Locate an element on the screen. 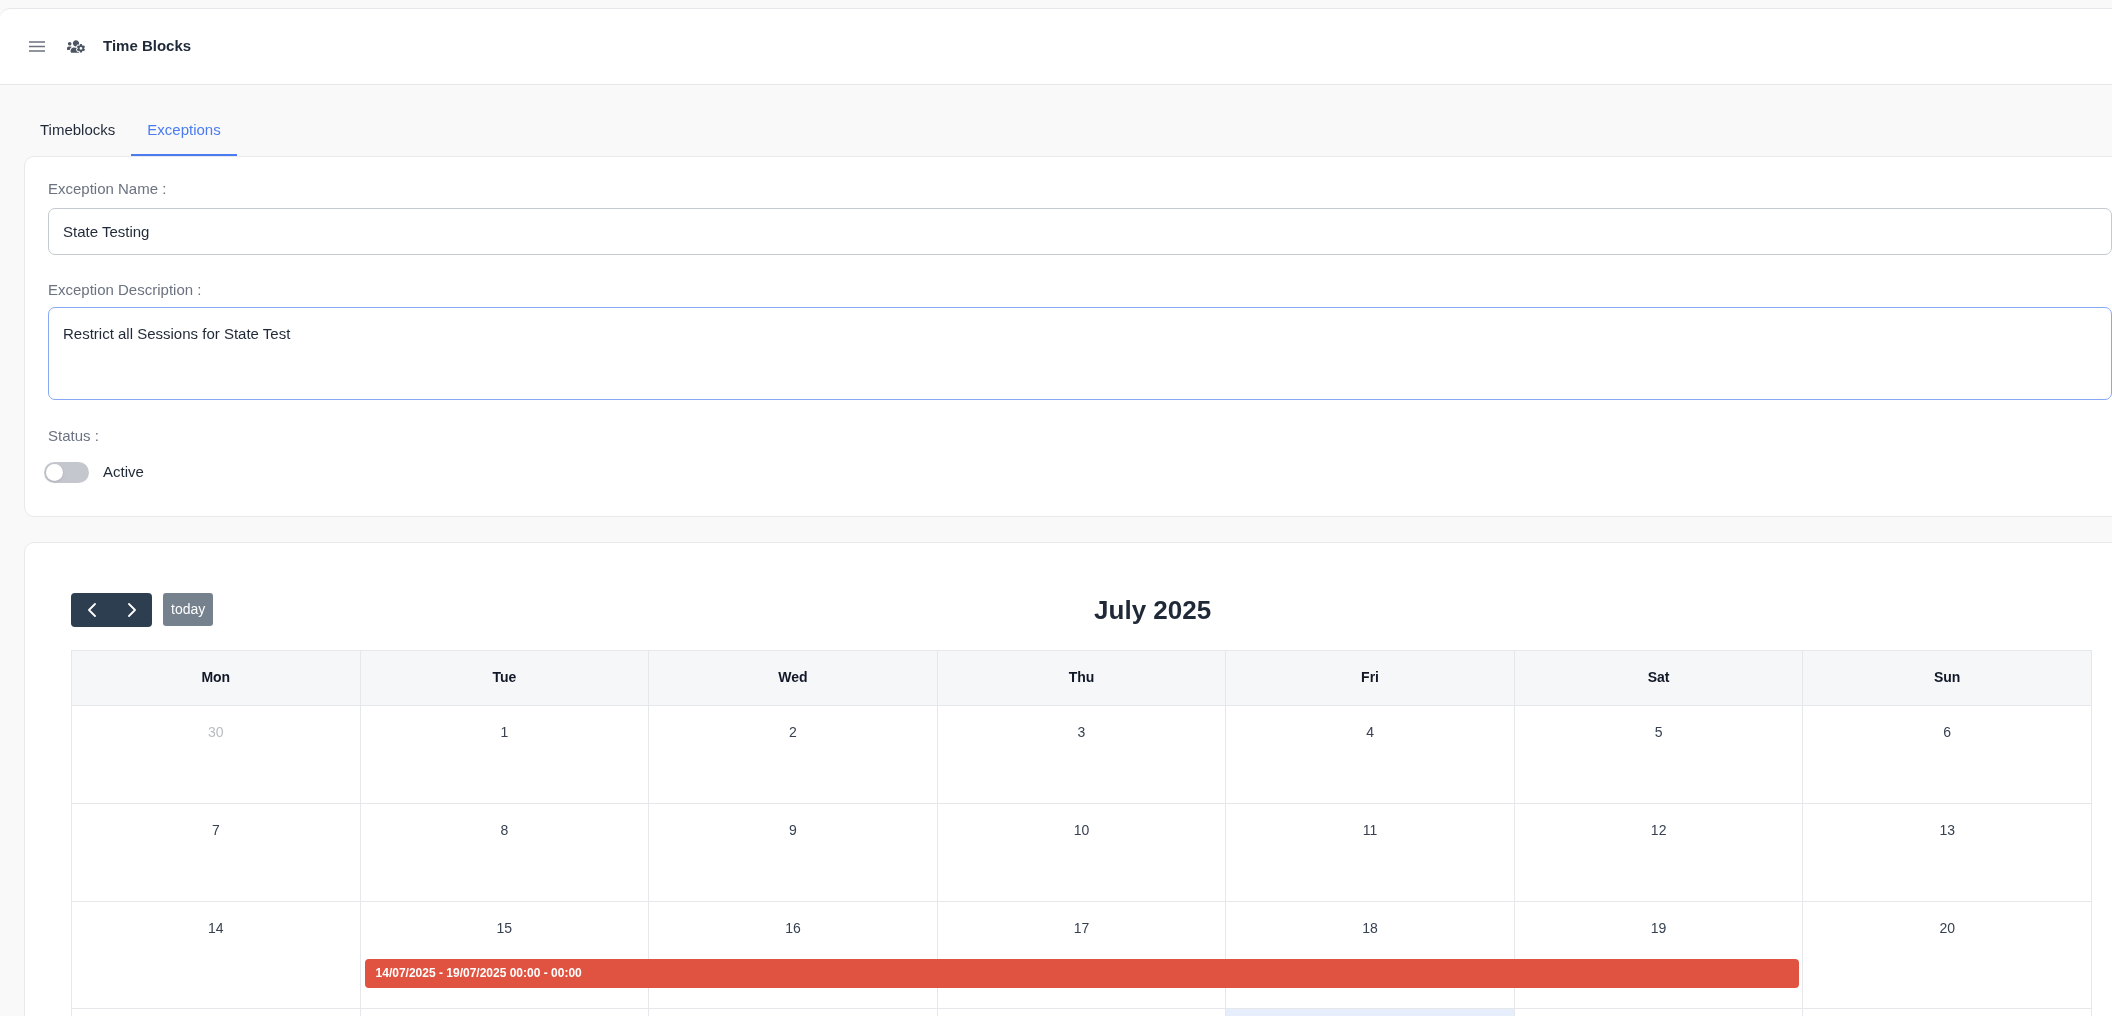 The height and width of the screenshot is (1016, 2112). day-number: 8 is located at coordinates (504, 830).